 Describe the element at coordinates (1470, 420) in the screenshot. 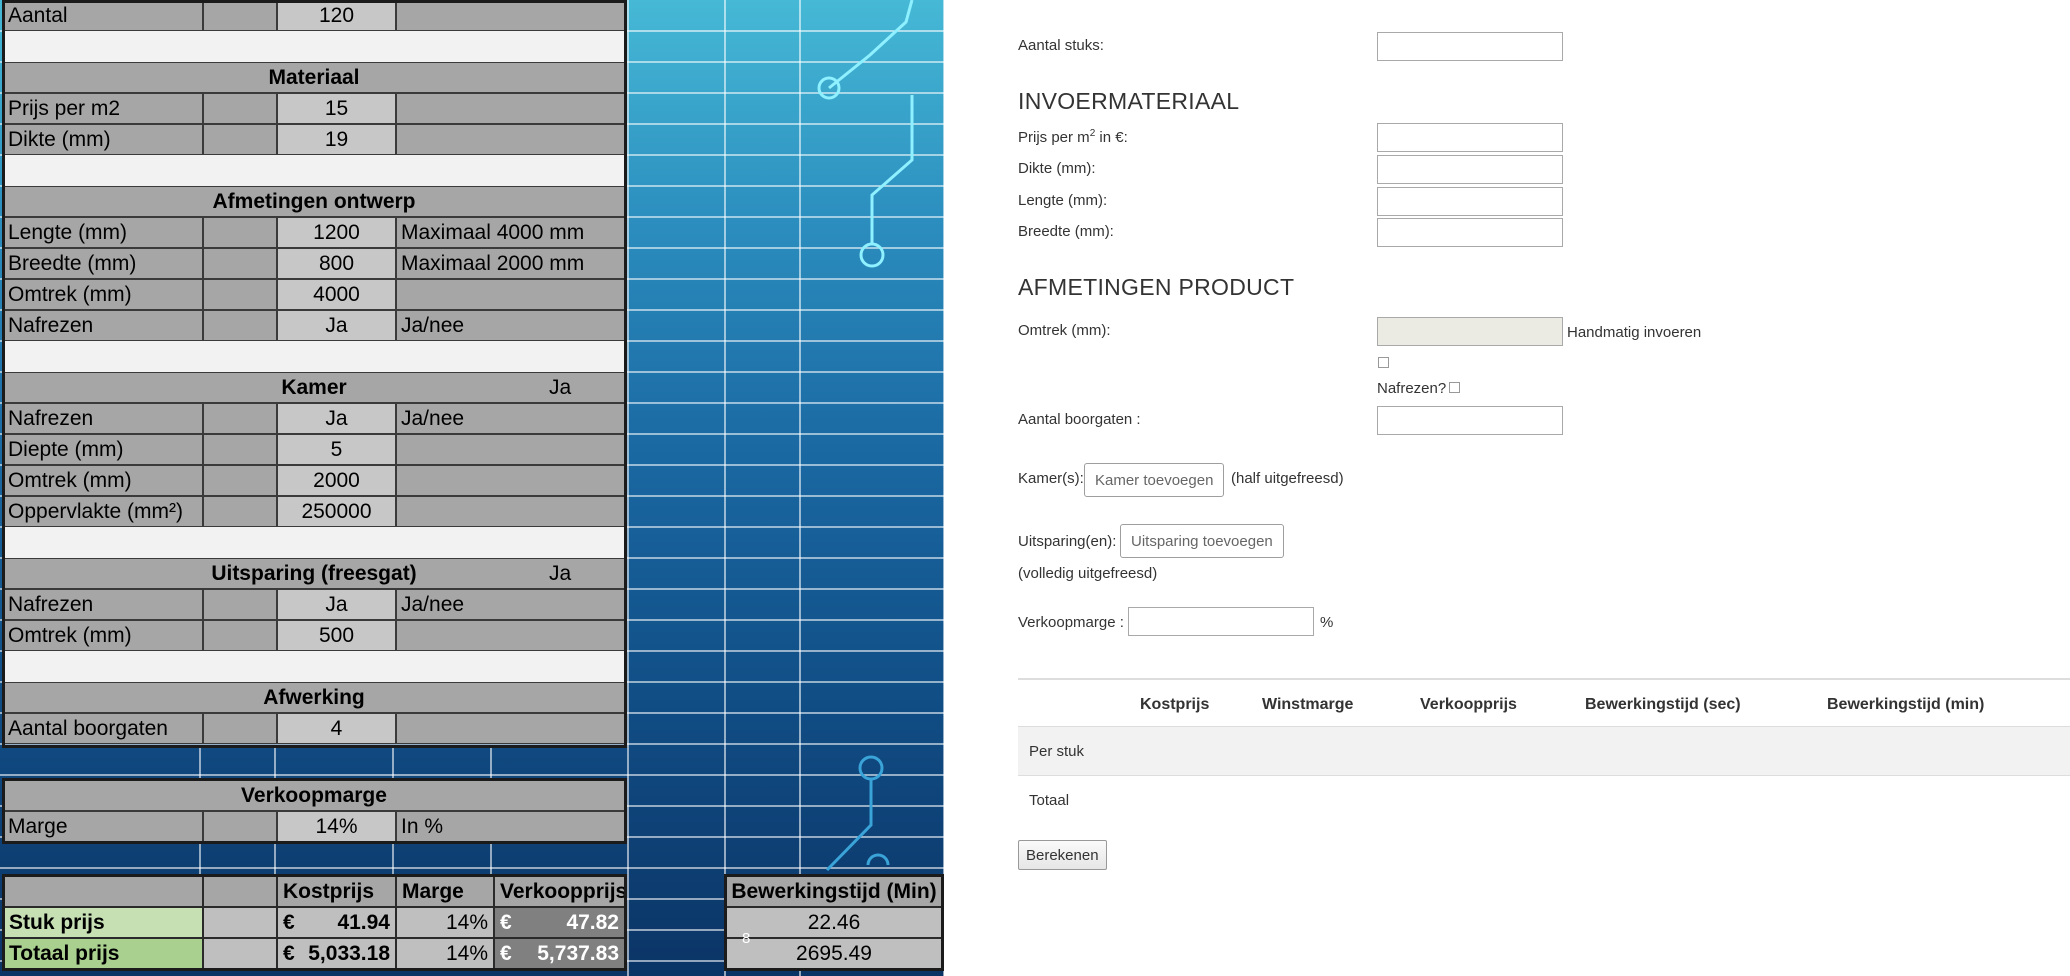

I see `aantal-boorgaten-input` at that location.